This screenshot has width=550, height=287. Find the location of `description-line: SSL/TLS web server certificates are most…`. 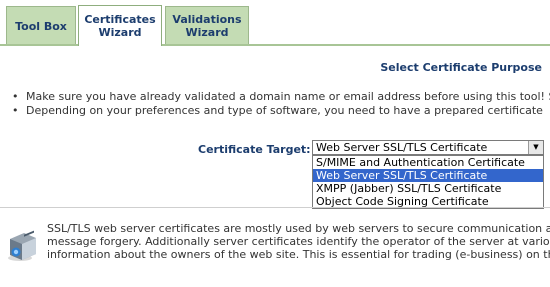

description-line: SSL/TLS web server certificates are most… is located at coordinates (298, 228).